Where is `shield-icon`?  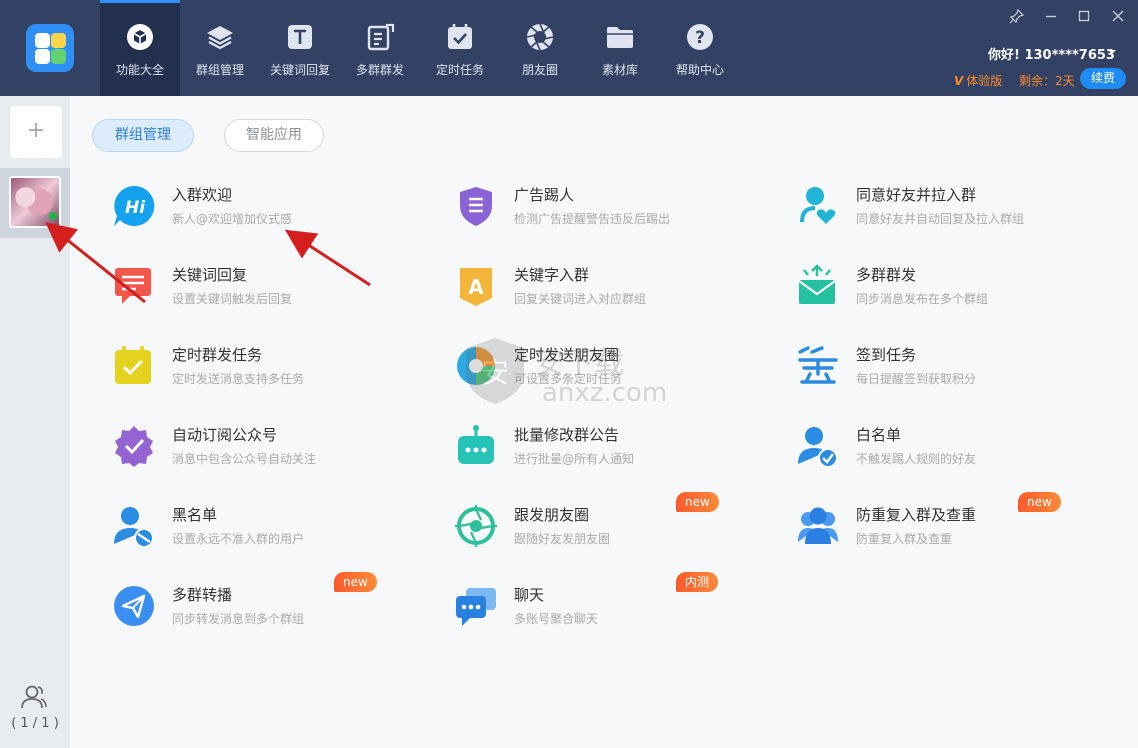 shield-icon is located at coordinates (476, 206).